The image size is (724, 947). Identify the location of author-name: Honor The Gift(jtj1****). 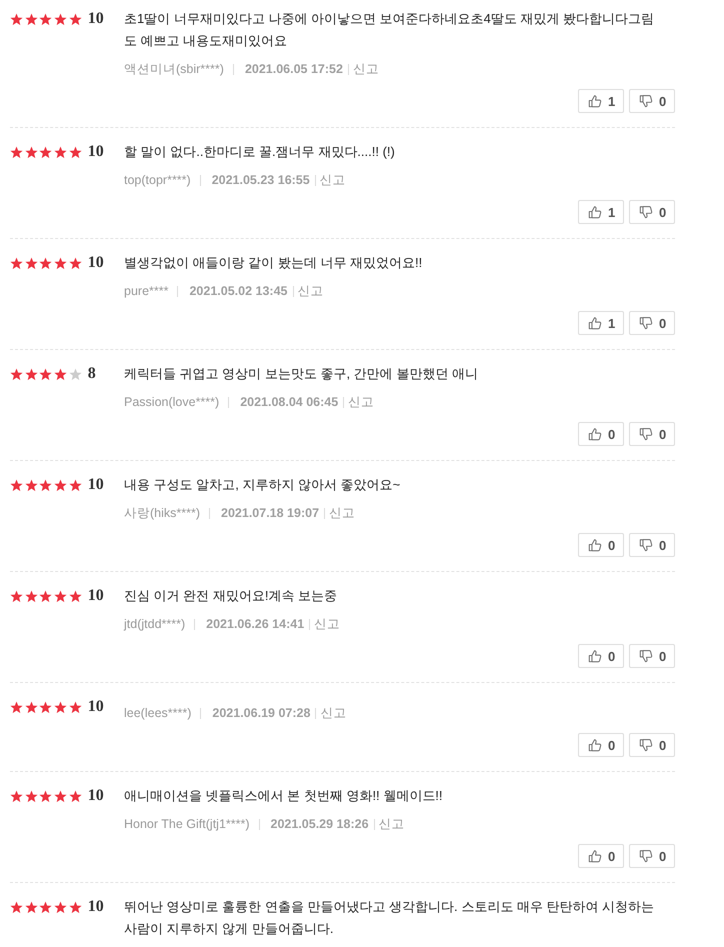
(187, 824).